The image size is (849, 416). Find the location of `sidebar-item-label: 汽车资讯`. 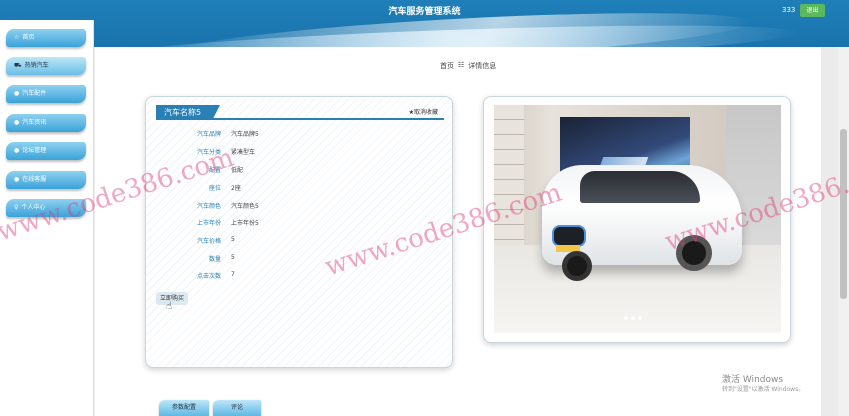

sidebar-item-label: 汽车资讯 is located at coordinates (34, 122).